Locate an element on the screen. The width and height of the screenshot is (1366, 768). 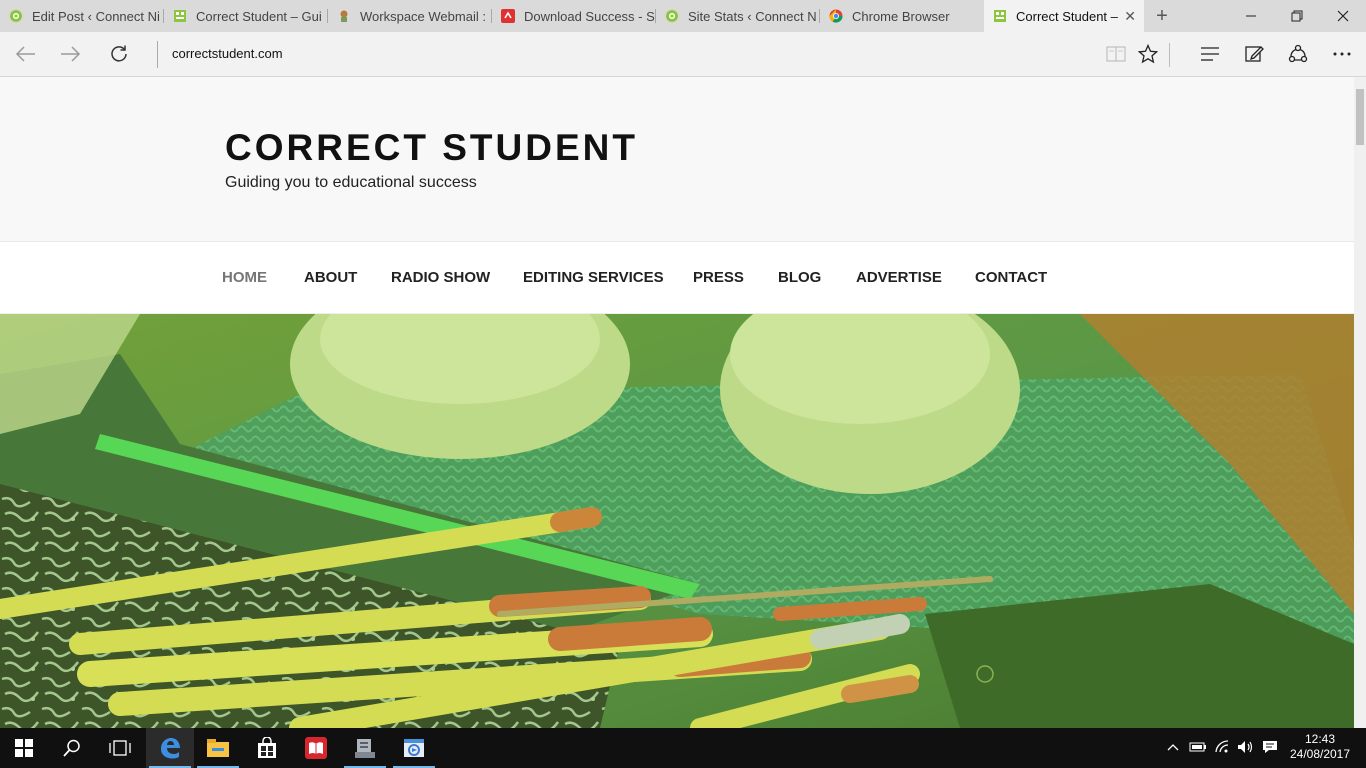
tab-correct-student-active: Correct Student – ✕ is located at coordinates (1064, 16).